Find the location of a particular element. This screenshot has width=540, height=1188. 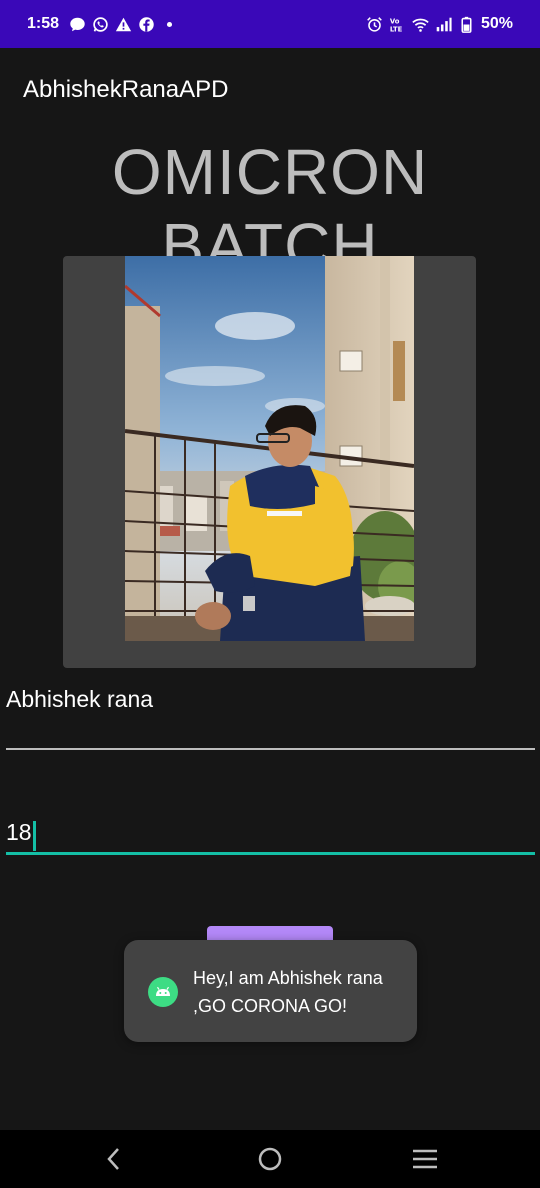

age-field-value: 18 is located at coordinates (19, 832).